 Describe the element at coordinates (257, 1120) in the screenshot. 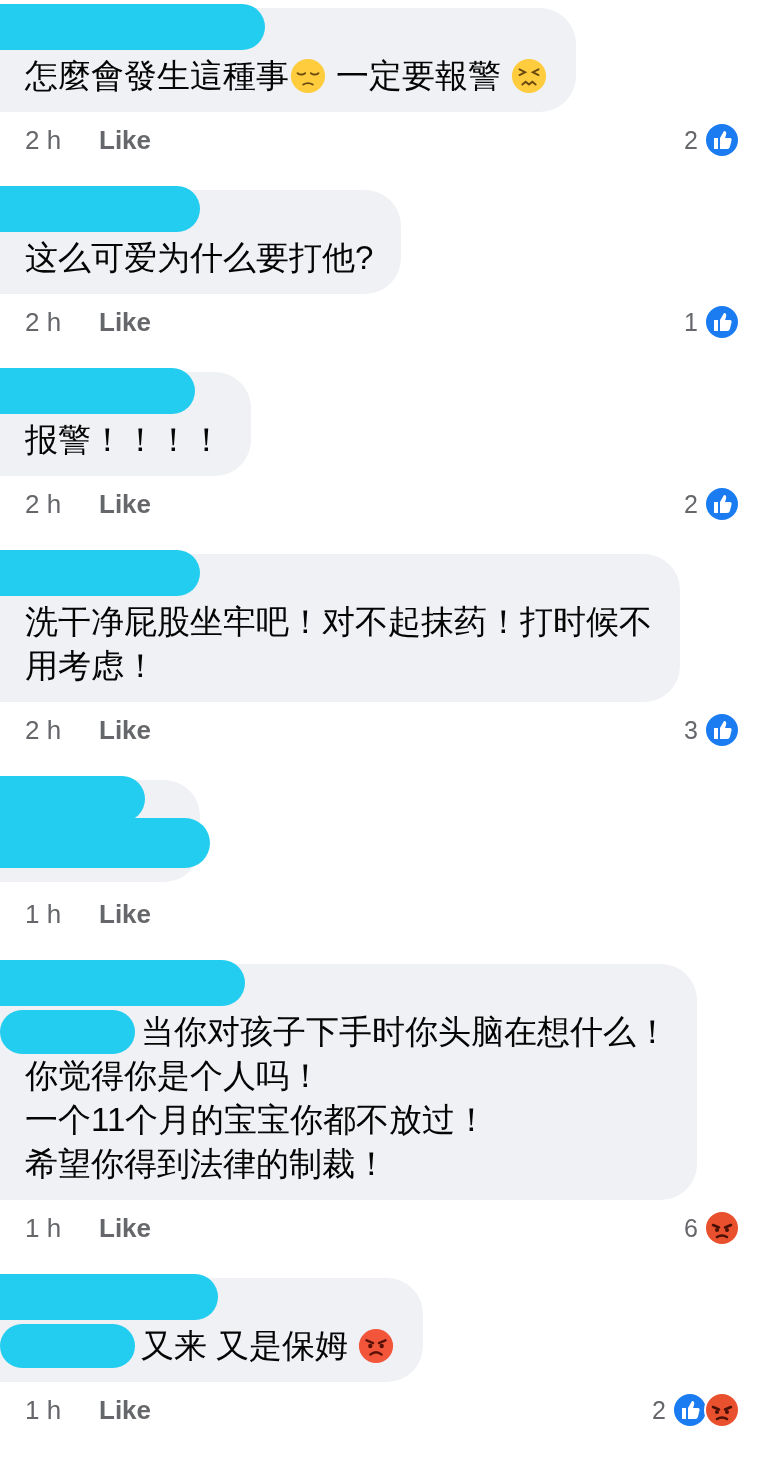

I see `comment-text: 一个11个月的宝宝你都不放过！` at that location.